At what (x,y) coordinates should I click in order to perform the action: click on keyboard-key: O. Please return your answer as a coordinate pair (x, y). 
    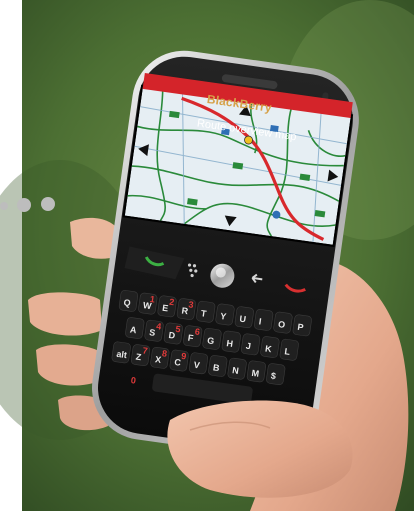
    Looking at the image, I should click on (283, 322).